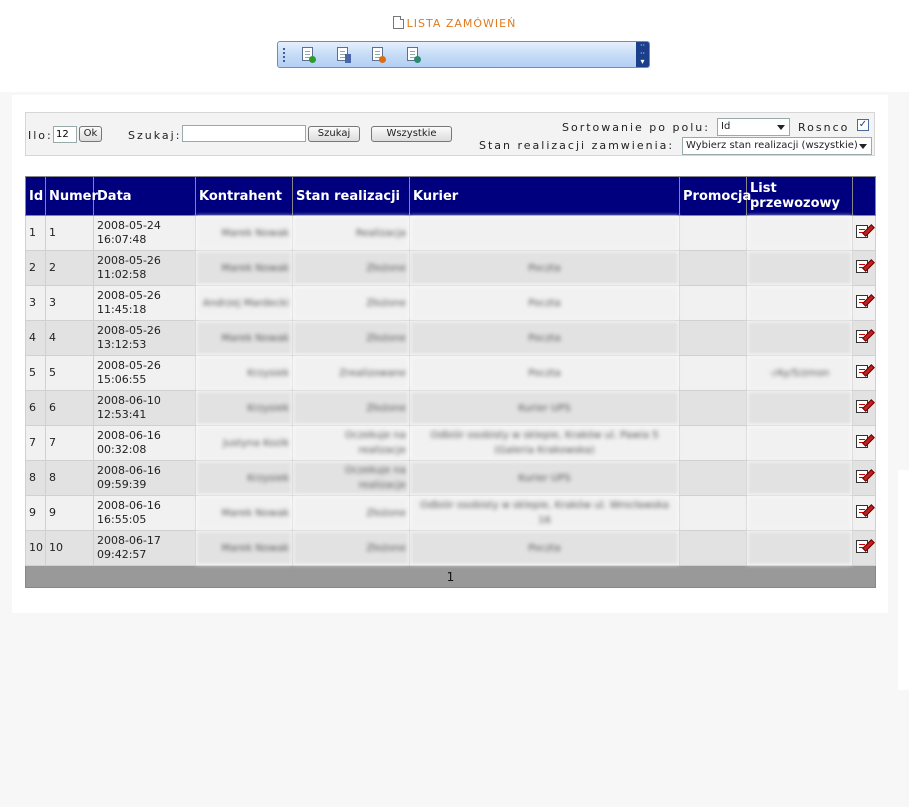  What do you see at coordinates (351, 196) in the screenshot?
I see `column-header-stan: Stan realizacji` at bounding box center [351, 196].